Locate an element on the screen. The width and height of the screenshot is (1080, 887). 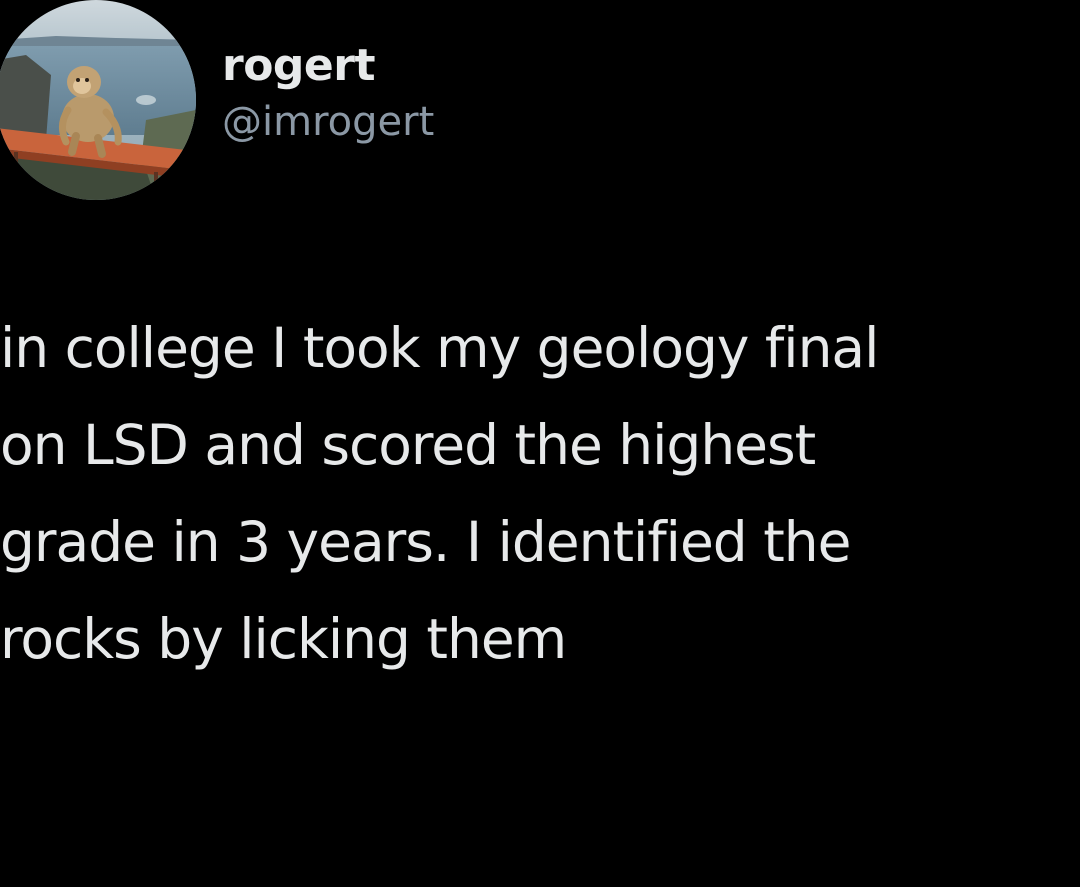
avatar-image is located at coordinates (98, 100).